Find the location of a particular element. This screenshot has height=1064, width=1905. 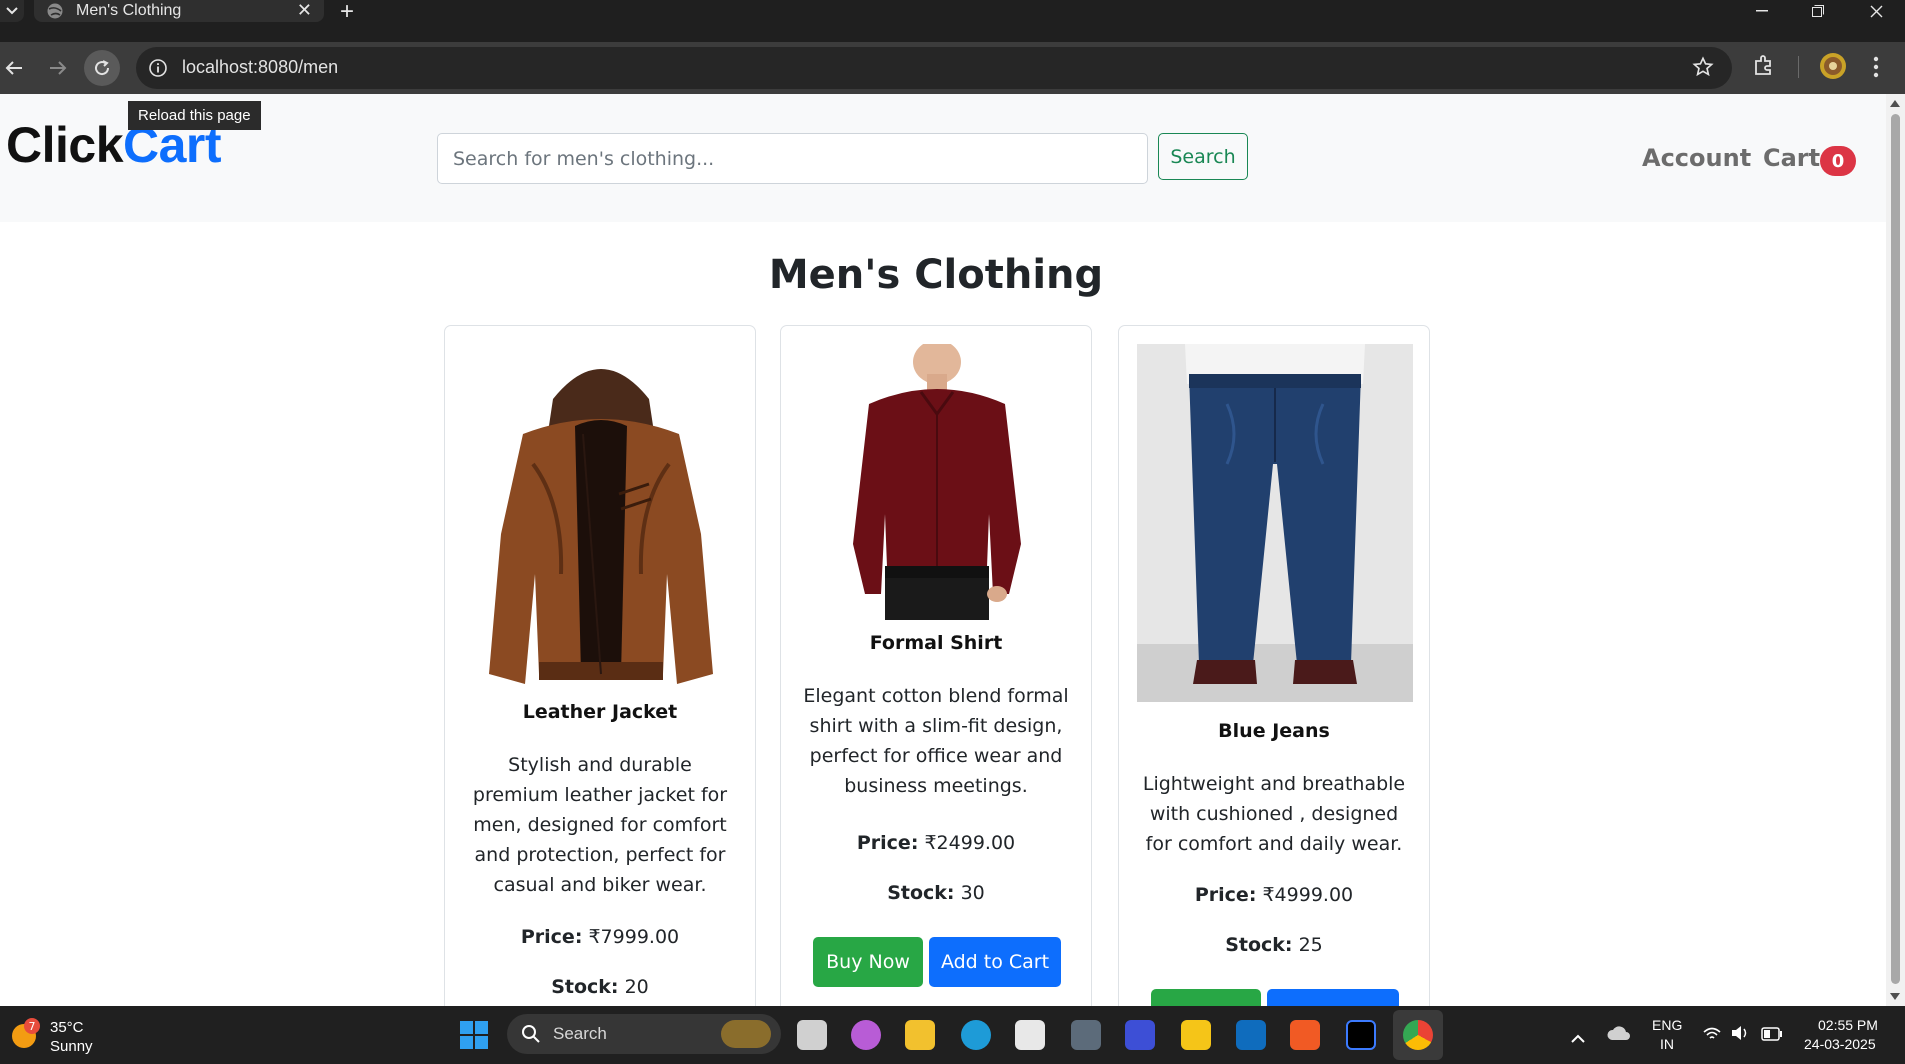

wifi-icon is located at coordinates (1712, 1035).